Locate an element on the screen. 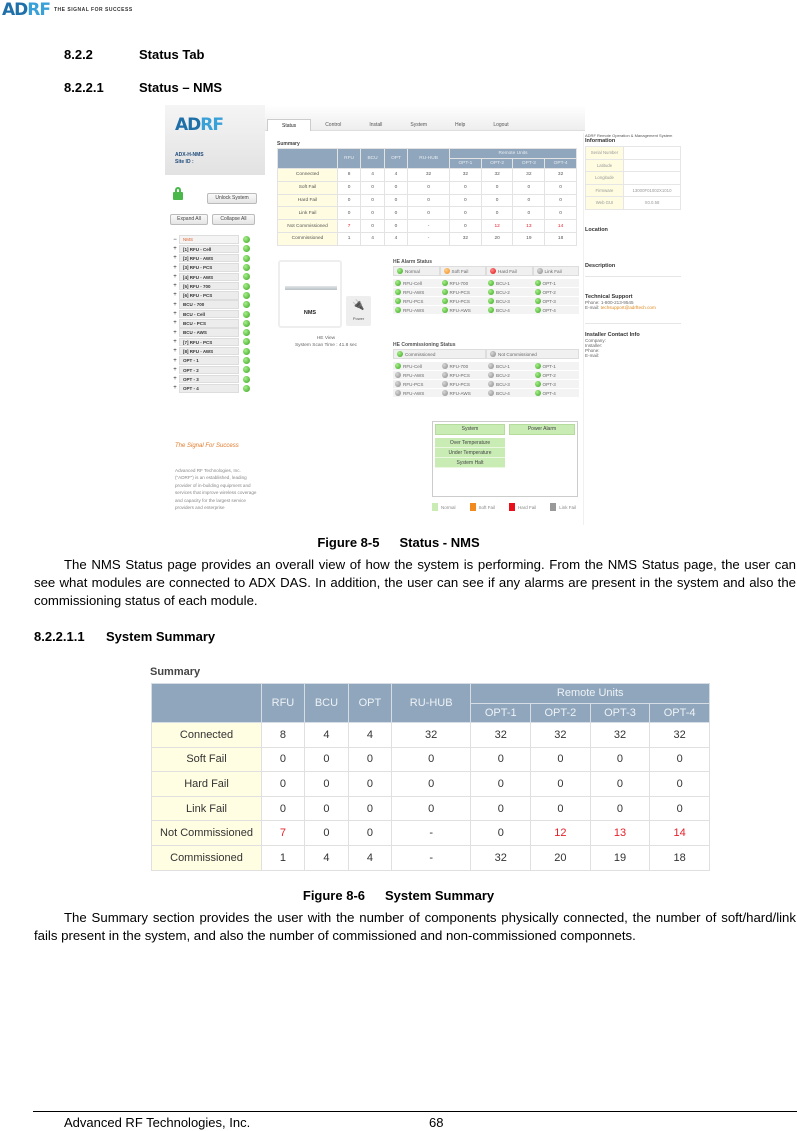 This screenshot has height=1131, width=797. tree-item: + OPT - 3 is located at coordinates (212, 379).